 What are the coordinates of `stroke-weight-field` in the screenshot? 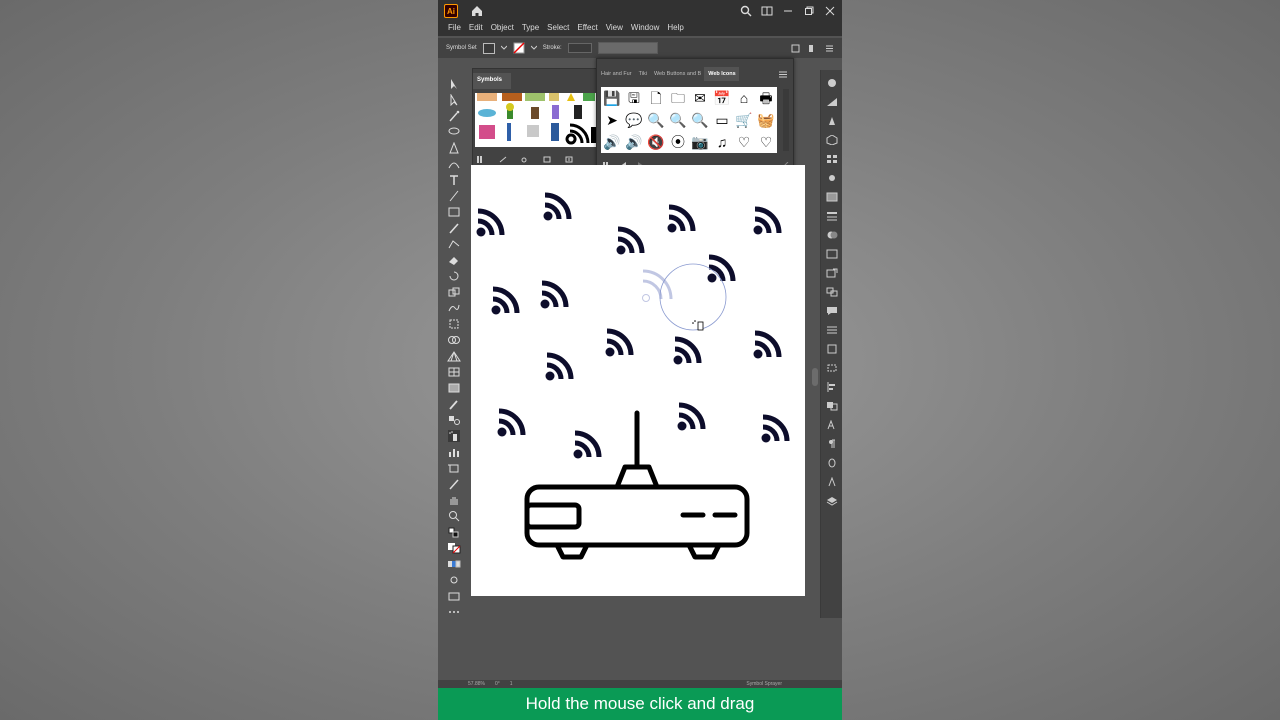 It's located at (579, 48).